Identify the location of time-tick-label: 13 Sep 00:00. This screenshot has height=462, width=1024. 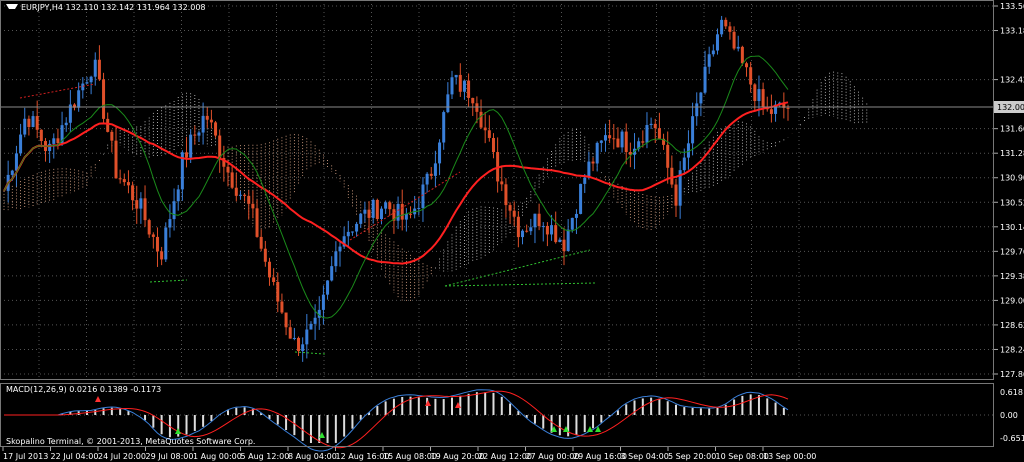
(789, 456).